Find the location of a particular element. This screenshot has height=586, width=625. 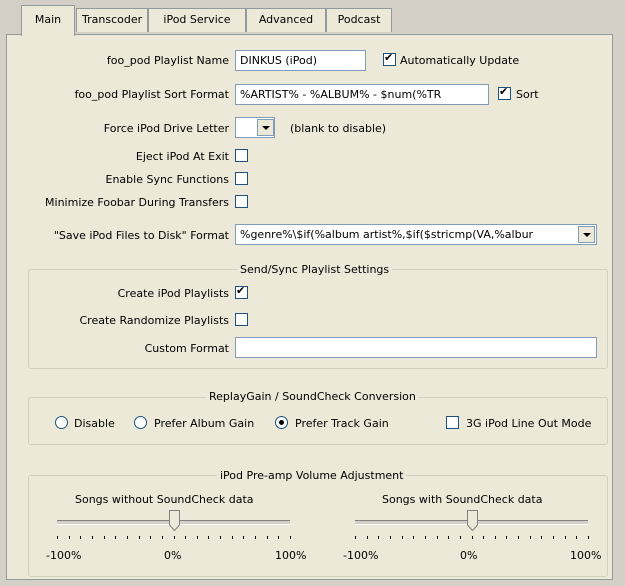

left-scale-max: 100% is located at coordinates (291, 555).